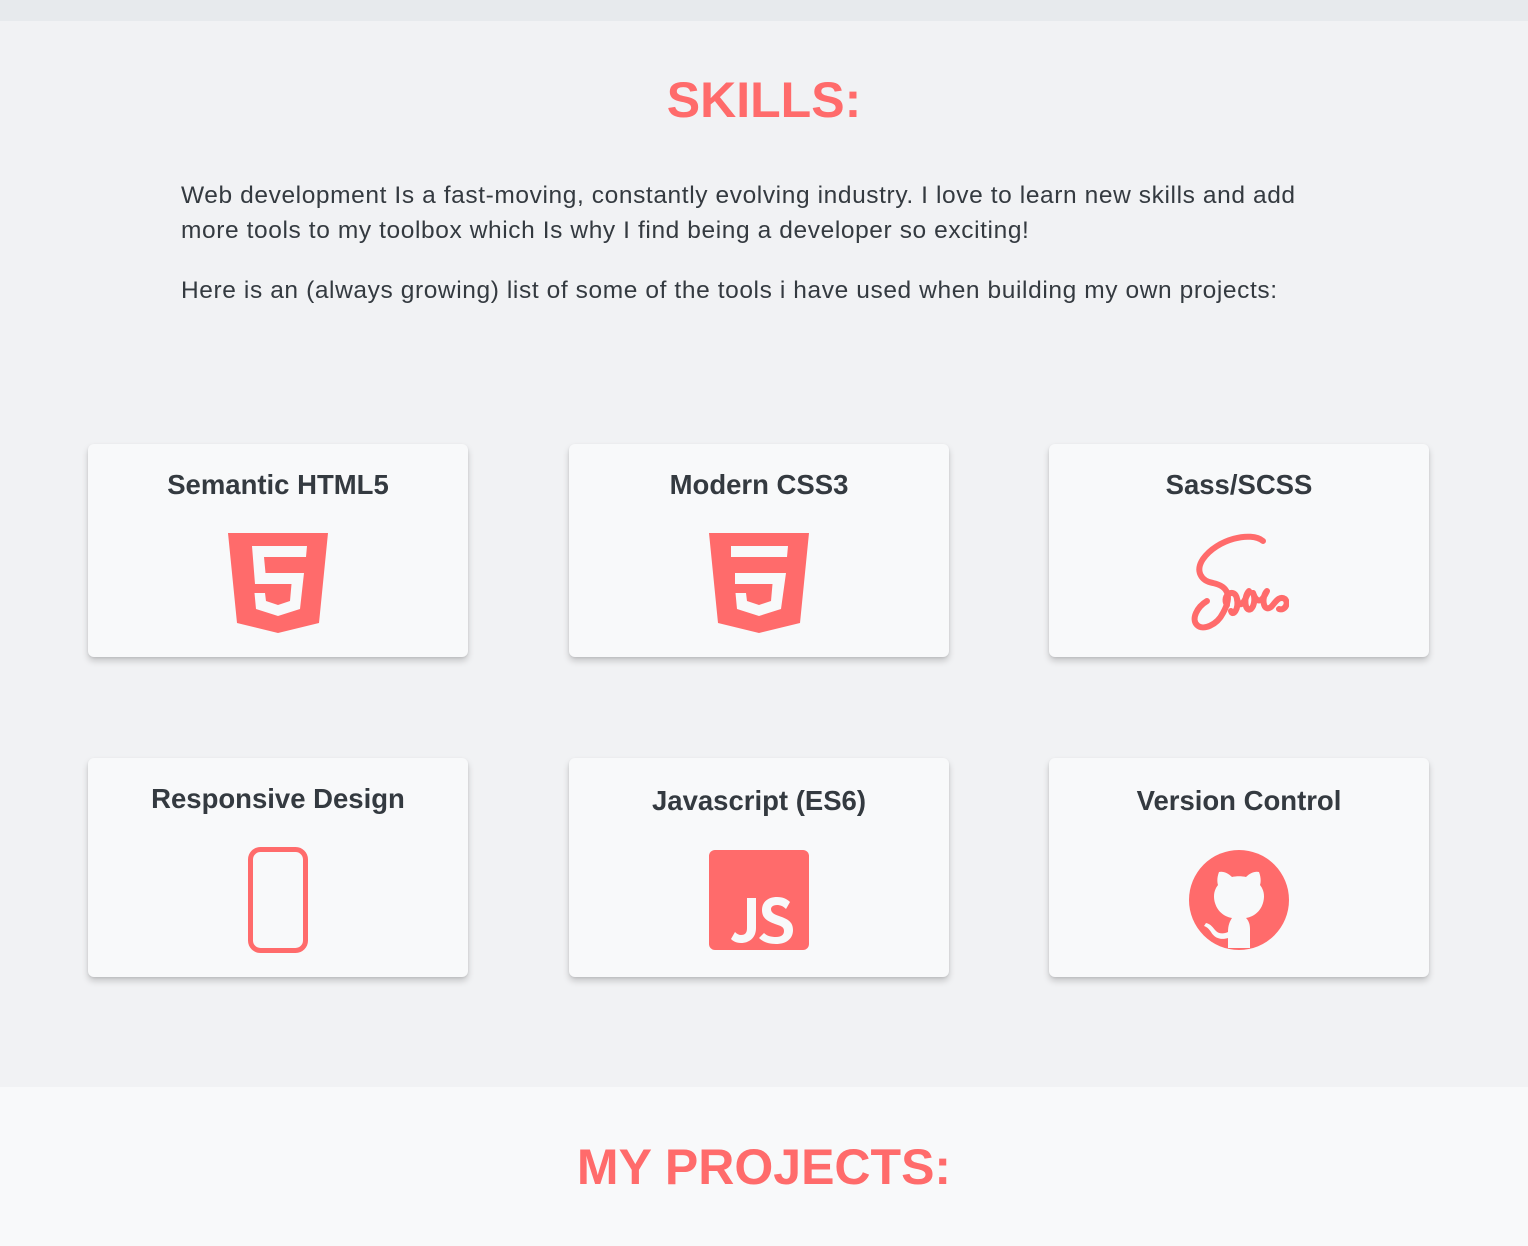  Describe the element at coordinates (278, 900) in the screenshot. I see `mobile-phone-icon` at that location.